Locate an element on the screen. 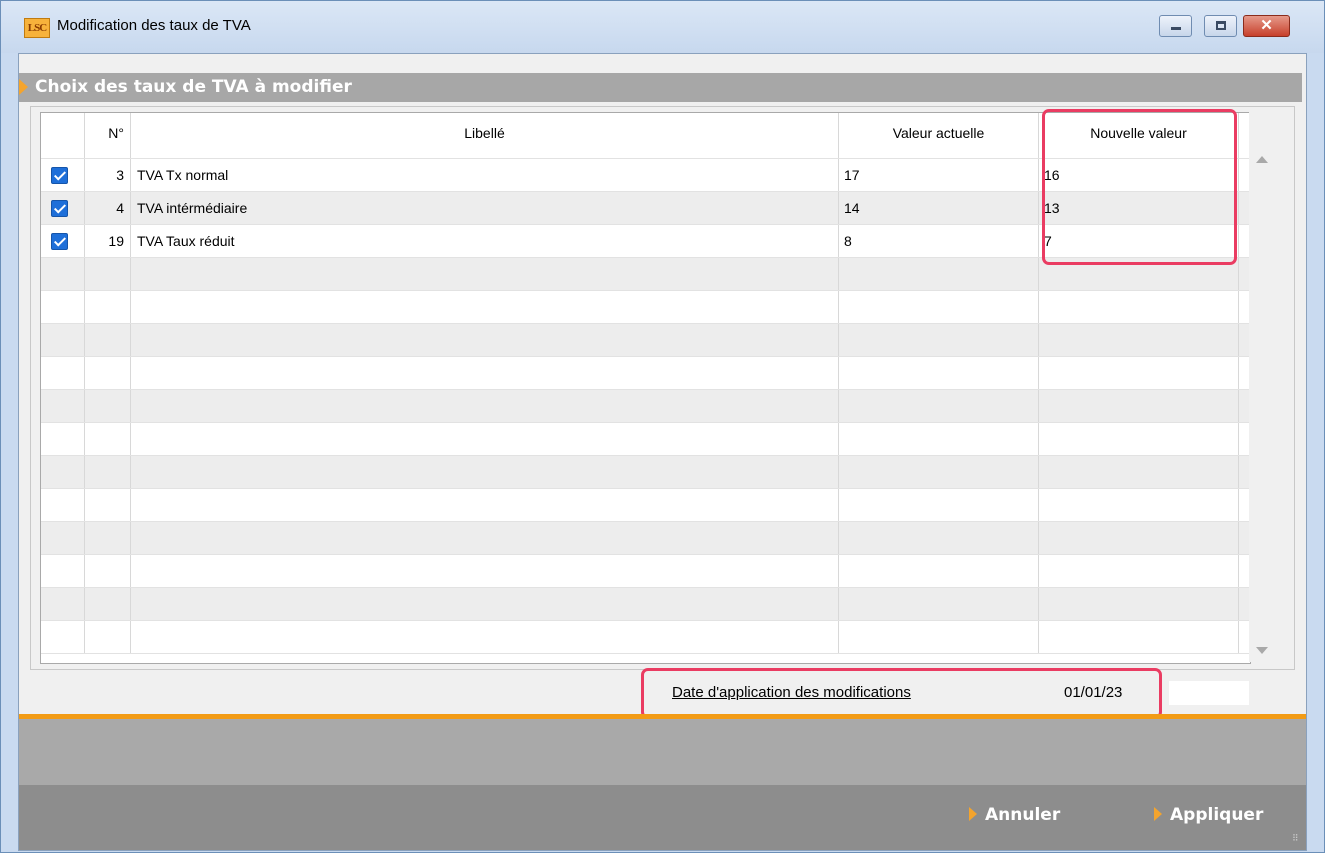 The width and height of the screenshot is (1325, 853). toolbar-band is located at coordinates (662, 752).